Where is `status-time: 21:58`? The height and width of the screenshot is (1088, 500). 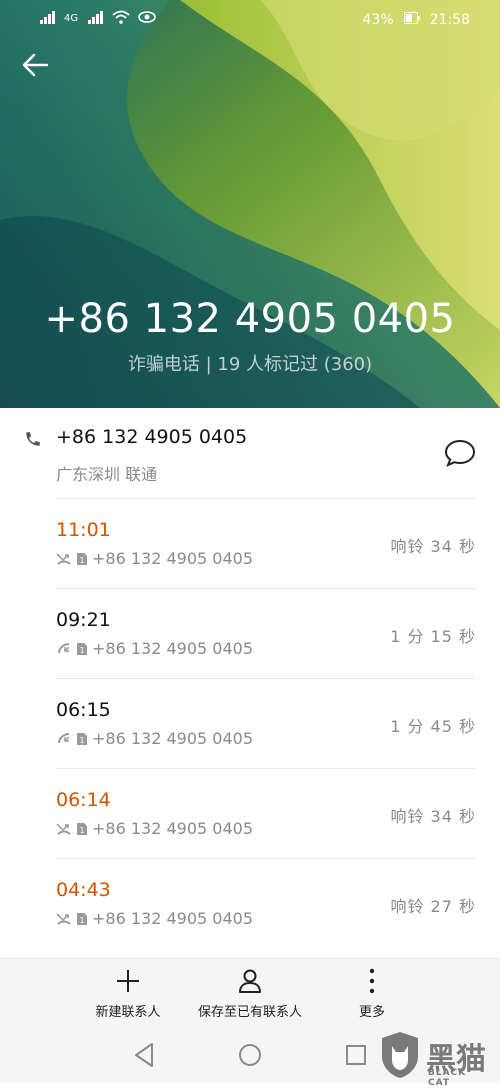 status-time: 21:58 is located at coordinates (449, 20).